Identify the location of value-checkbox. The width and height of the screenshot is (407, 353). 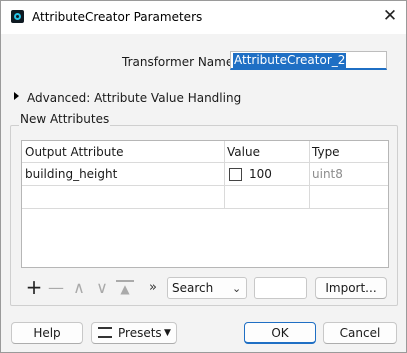
(235, 174).